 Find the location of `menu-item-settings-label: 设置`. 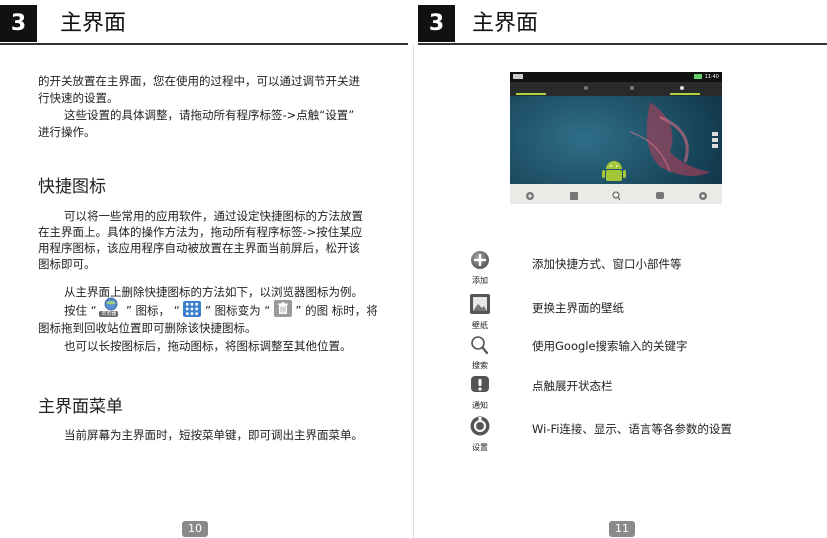

menu-item-settings-label: 设置 is located at coordinates (480, 447).